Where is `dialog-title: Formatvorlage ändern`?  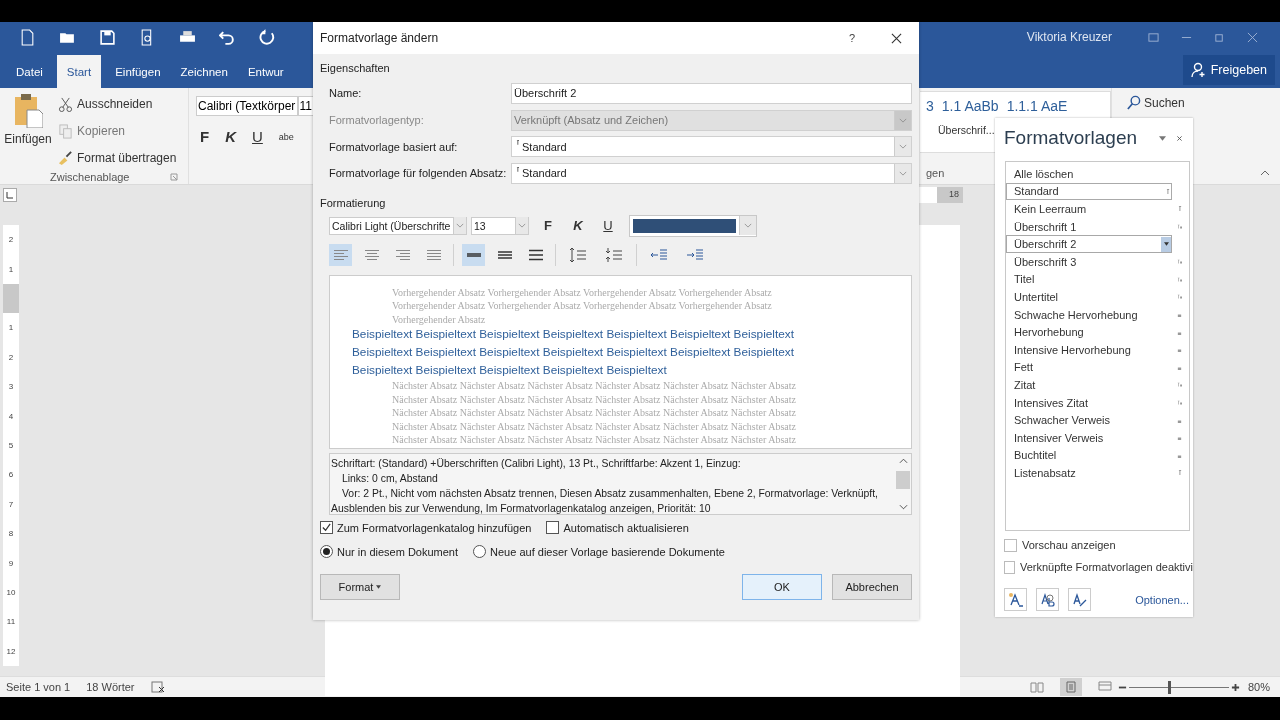
dialog-title: Formatvorlage ändern is located at coordinates (379, 38).